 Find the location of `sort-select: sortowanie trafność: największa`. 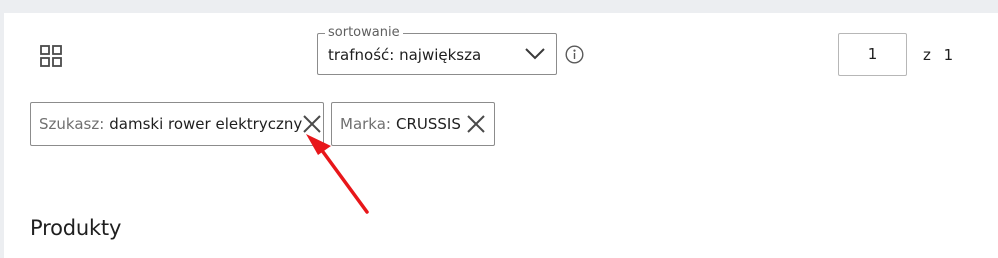

sort-select: sortowanie trafność: największa is located at coordinates (437, 50).